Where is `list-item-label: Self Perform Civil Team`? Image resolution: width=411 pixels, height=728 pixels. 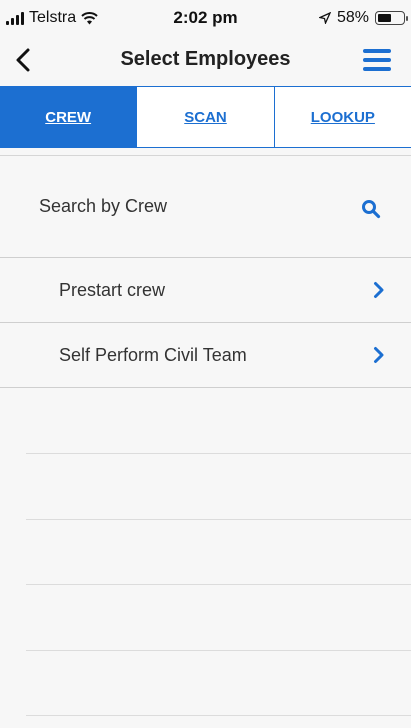
list-item-label: Self Perform Civil Team is located at coordinates (153, 355).